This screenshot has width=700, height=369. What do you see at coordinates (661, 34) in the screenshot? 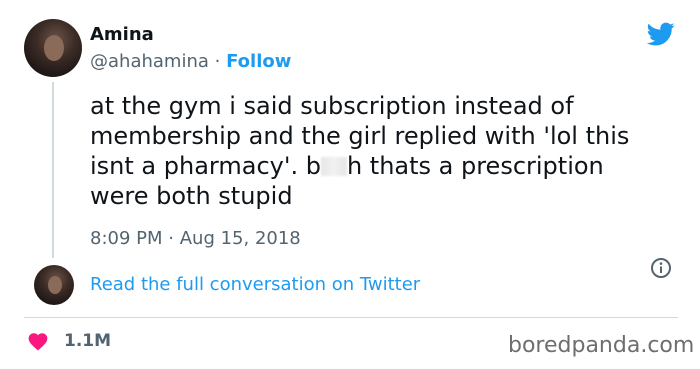
I see `twitter-bird-icon` at bounding box center [661, 34].